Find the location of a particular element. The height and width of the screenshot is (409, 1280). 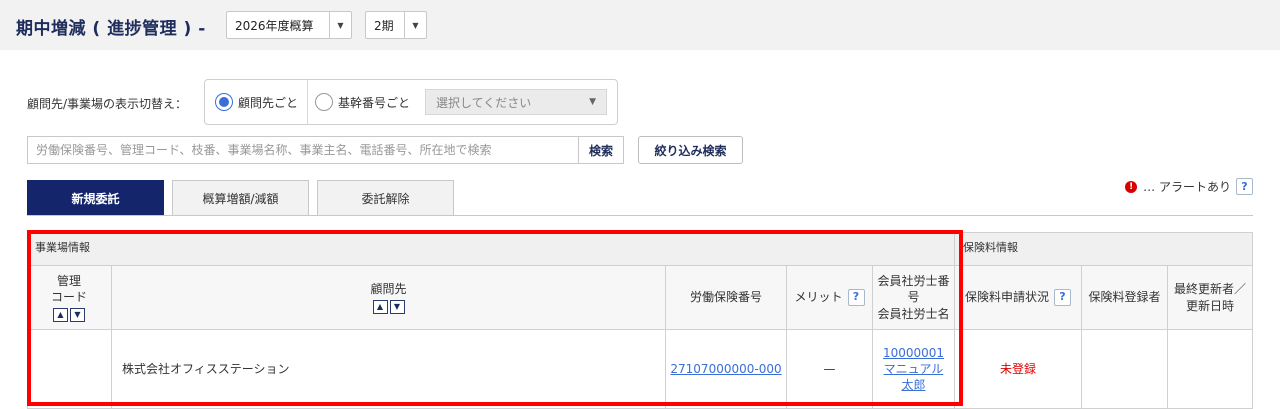

divider is located at coordinates (307, 102).